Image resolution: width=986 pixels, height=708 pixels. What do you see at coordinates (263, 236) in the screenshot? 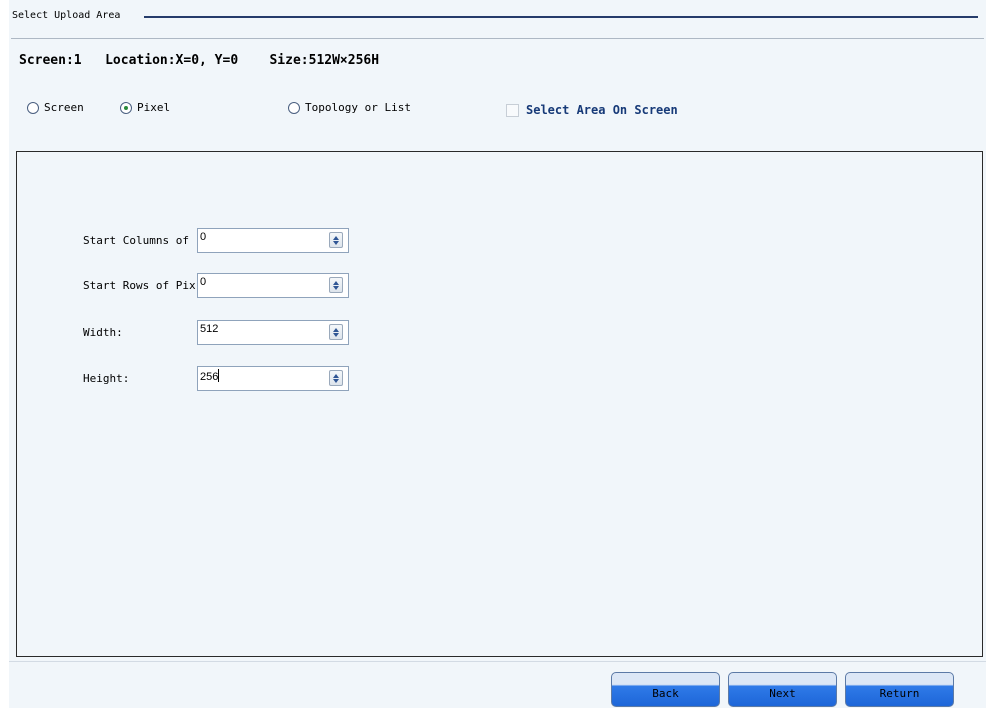
I see `start-columns-value: 0` at bounding box center [263, 236].